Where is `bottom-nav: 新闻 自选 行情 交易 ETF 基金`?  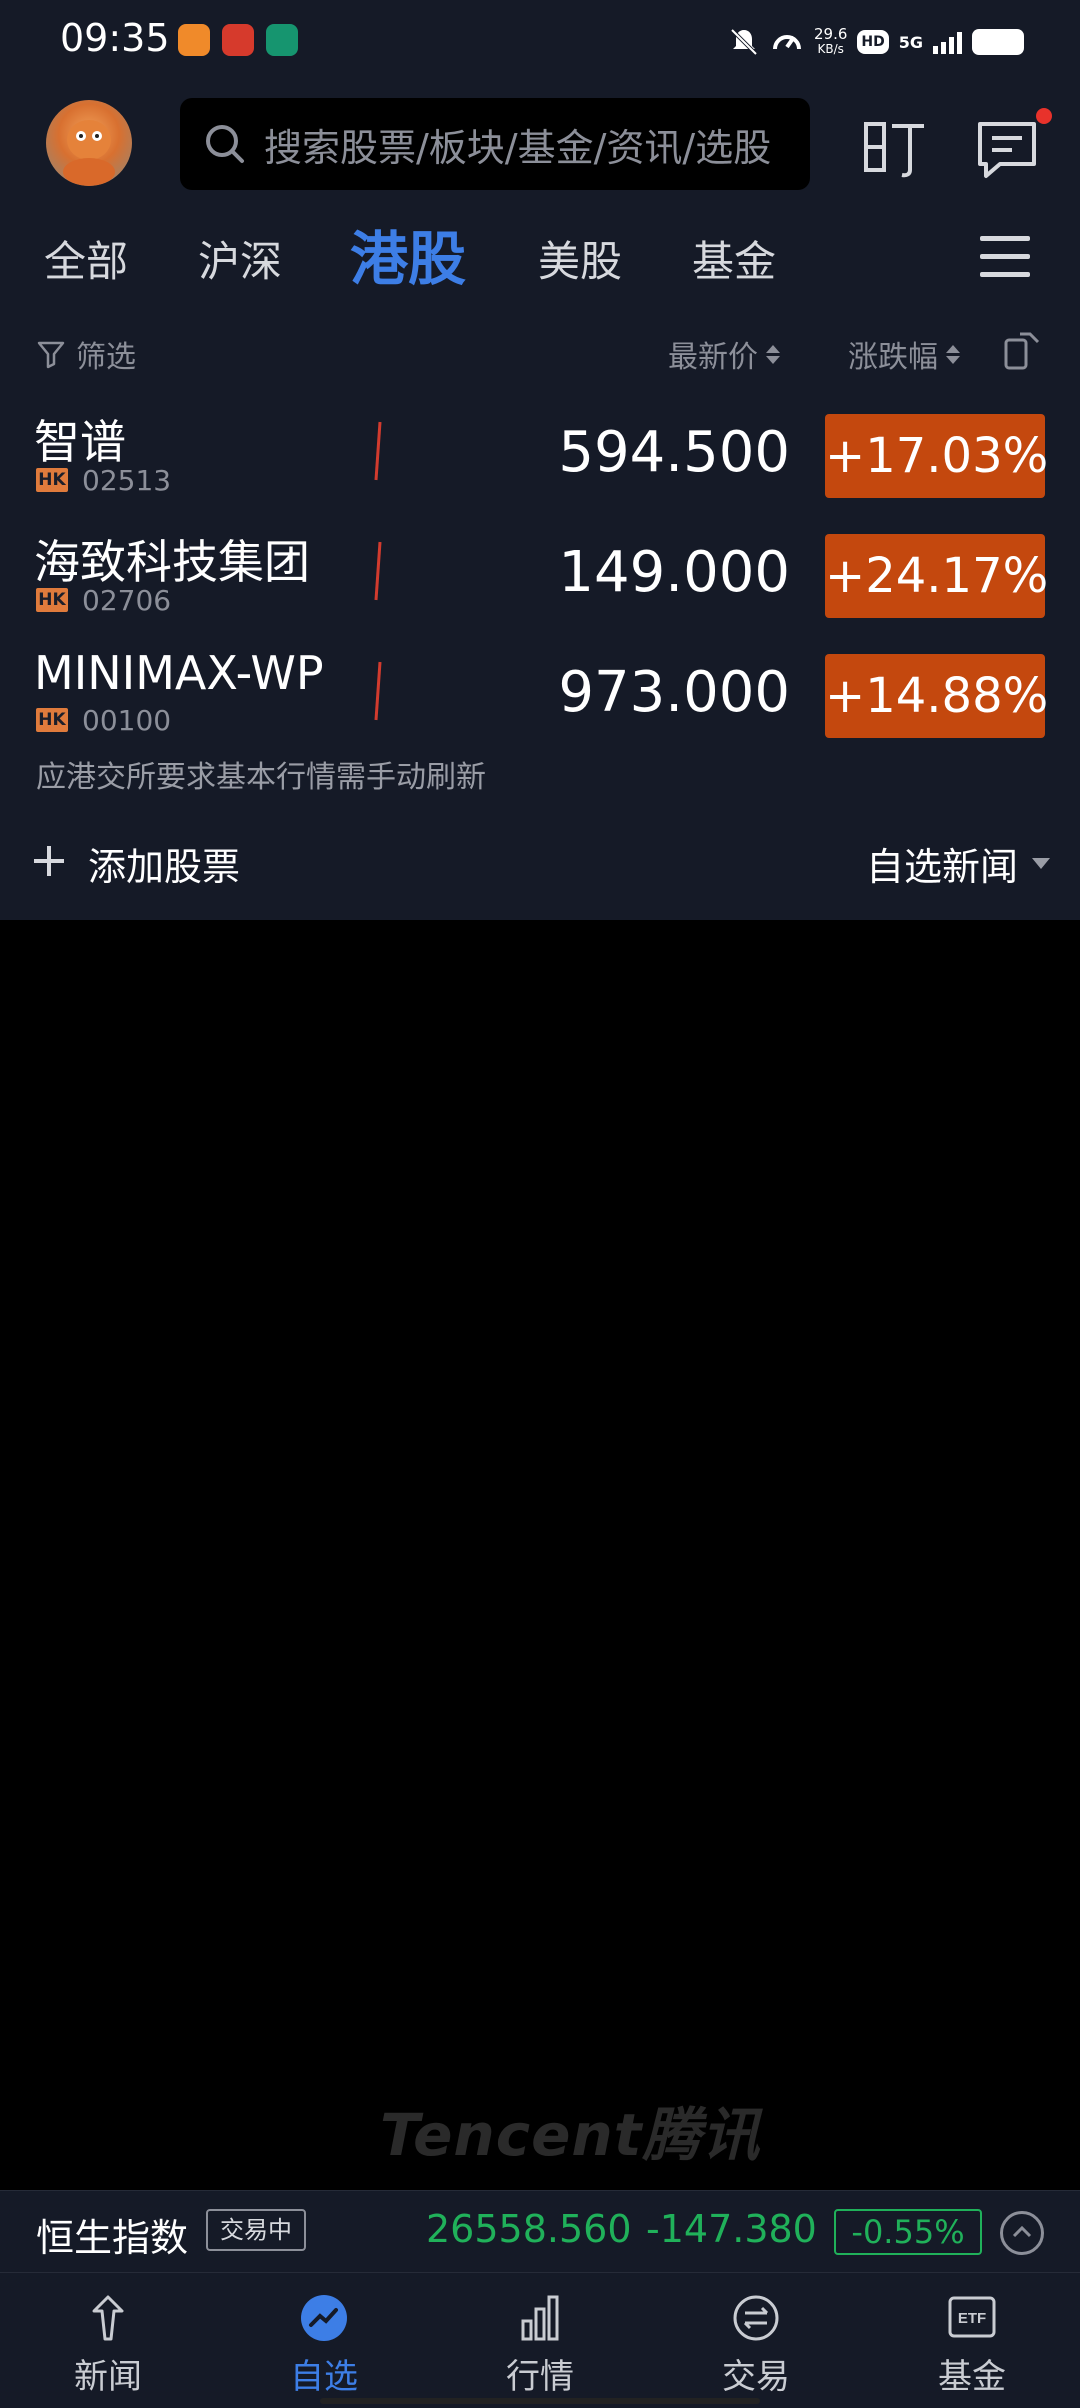 bottom-nav: 新闻 自选 行情 交易 ETF 基金 is located at coordinates (540, 2340).